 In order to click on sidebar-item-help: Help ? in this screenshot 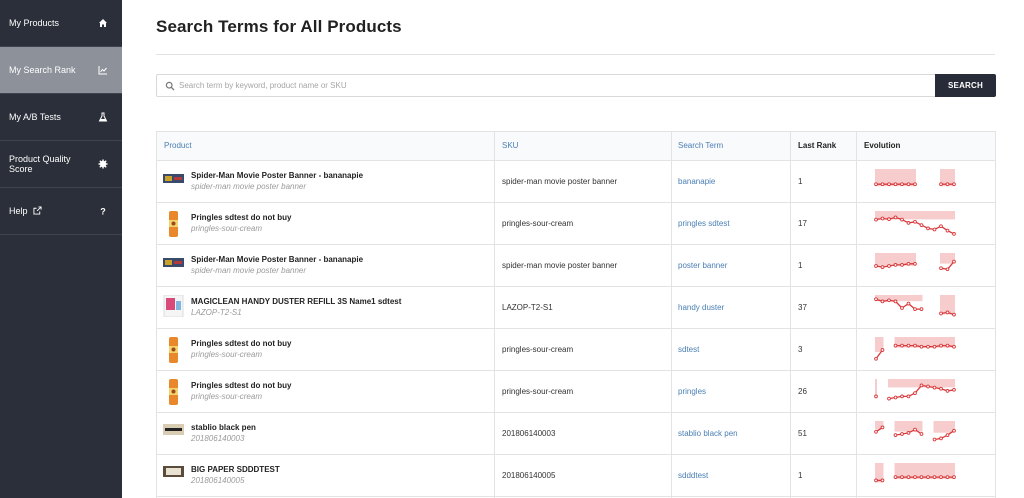, I will do `click(61, 211)`.